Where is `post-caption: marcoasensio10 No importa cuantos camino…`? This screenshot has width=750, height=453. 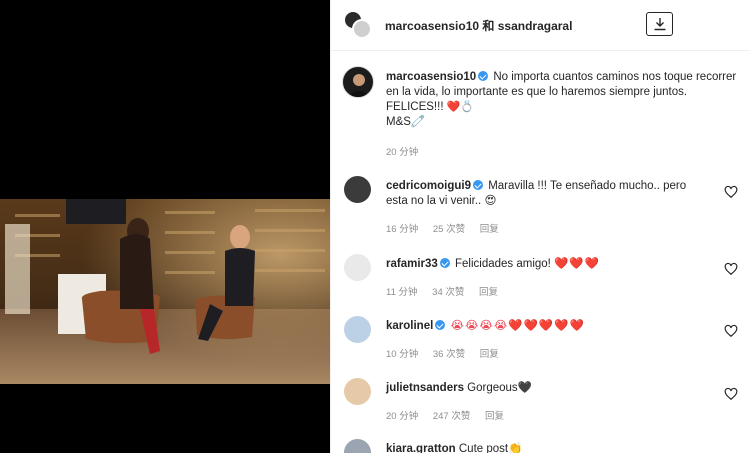
post-caption: marcoasensio10 No importa cuantos camino… is located at coordinates (540, 116).